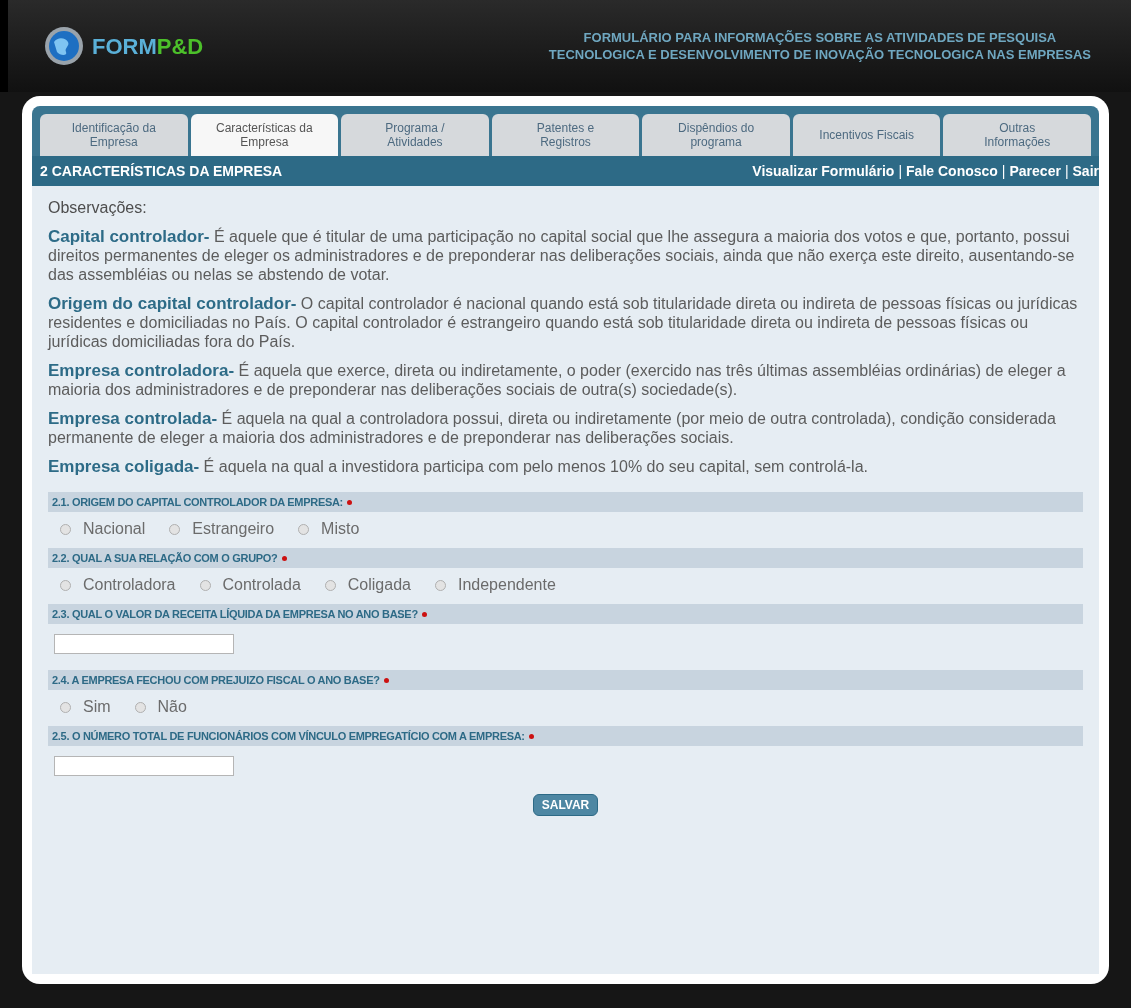 This screenshot has width=1131, height=1008. Describe the element at coordinates (557, 380) in the screenshot. I see `observation-paragraph: Empresa controladora- É aquela que exerce, direta ou indiretamente, o poder (exercido nas três últimas assembléias ordinárias) de eleger a maioria dos administradores e de preponderar nas deliberações sociais de outra(s) sociedade(s).` at that location.